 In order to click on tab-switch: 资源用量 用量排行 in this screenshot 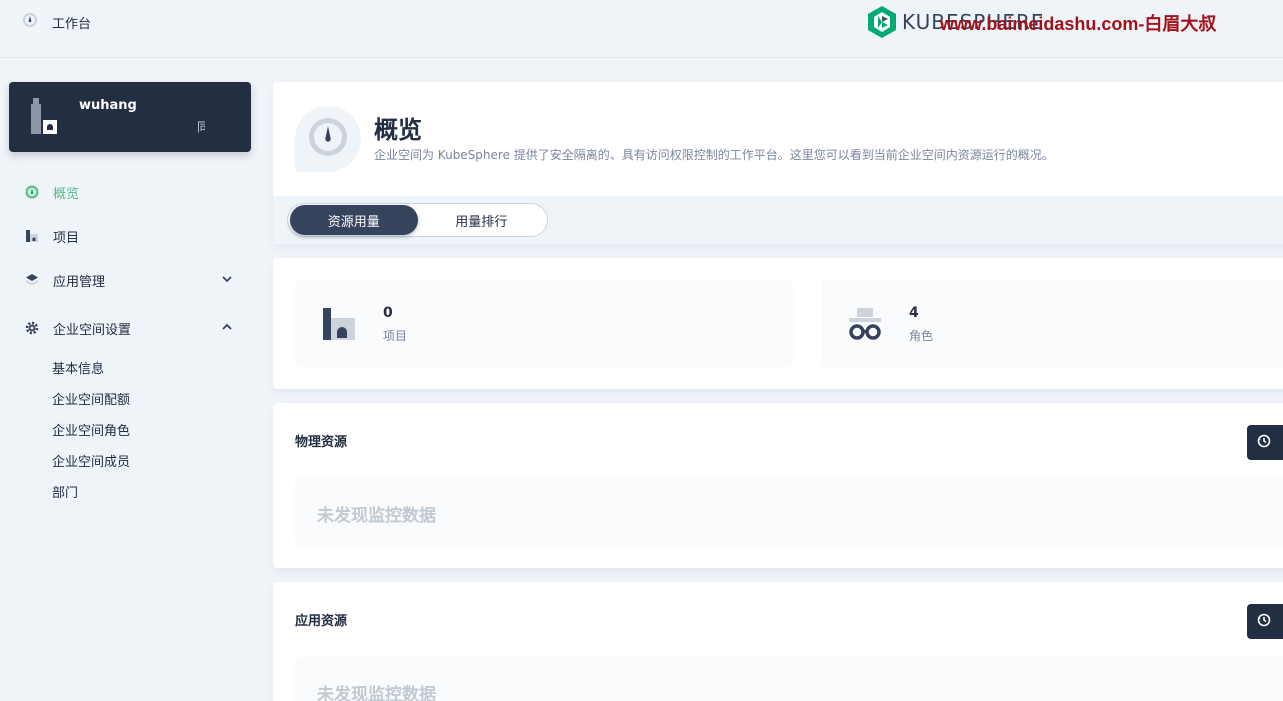, I will do `click(417, 220)`.